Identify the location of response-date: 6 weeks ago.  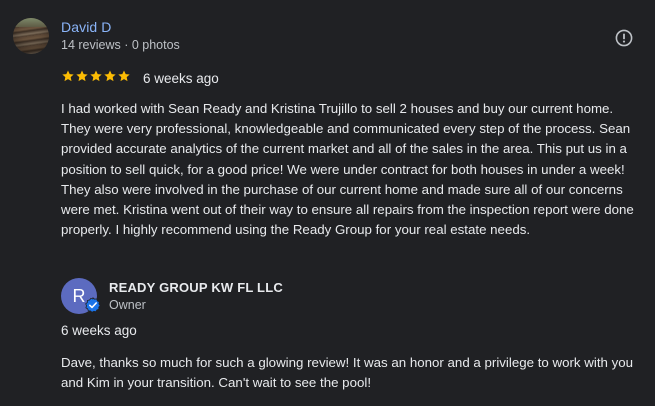
(99, 330).